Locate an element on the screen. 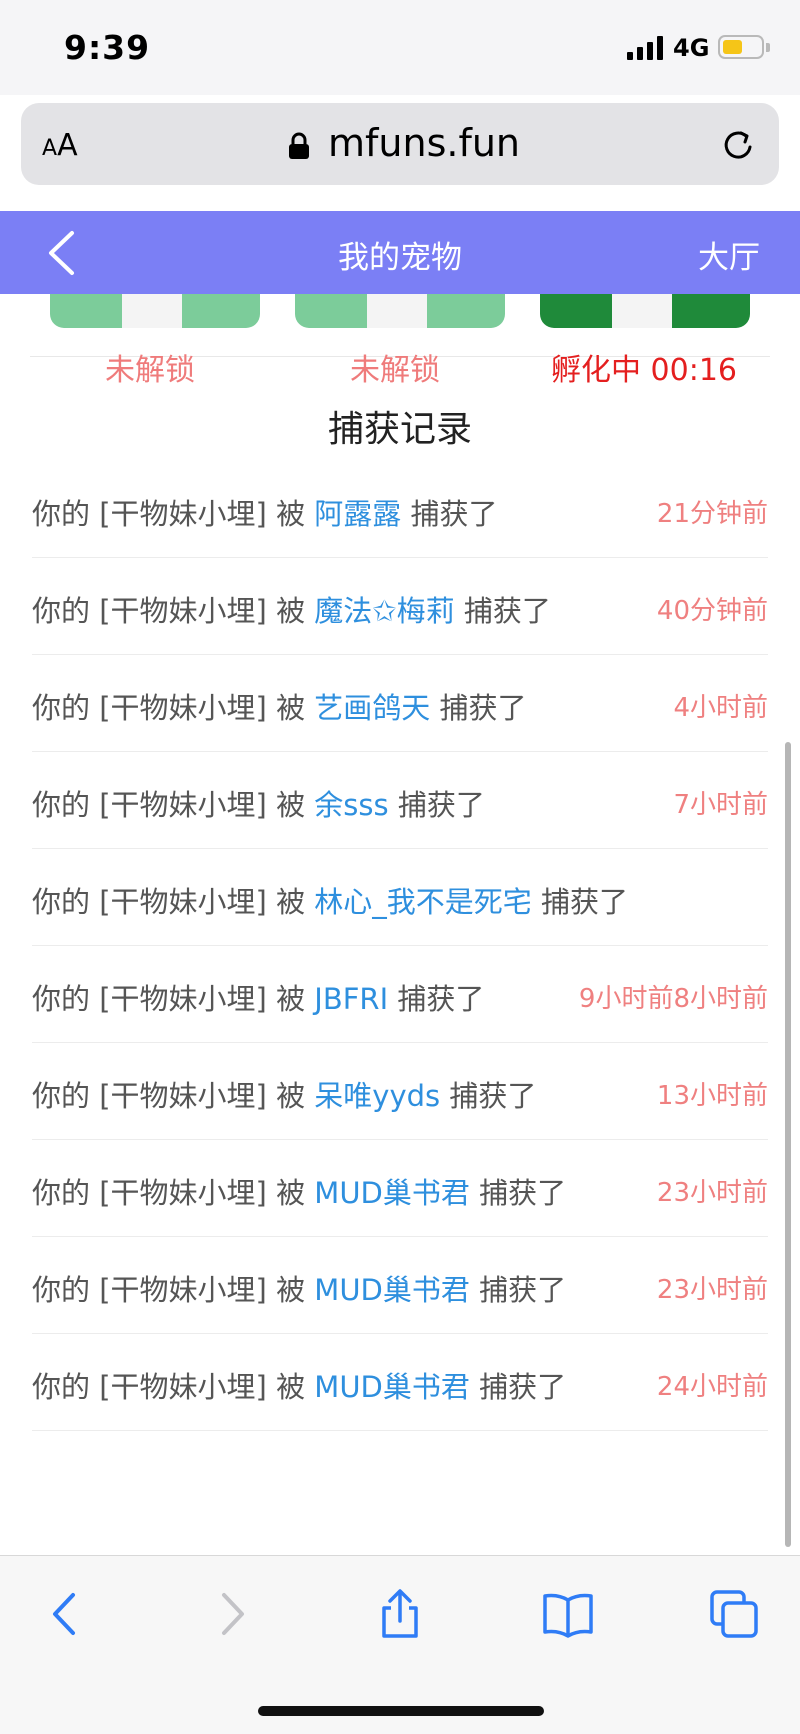 This screenshot has width=800, height=1734. record-row: 你的 [干物妹小埋] 被 魔法✩梅莉 捕获了 40分钟前 is located at coordinates (400, 606).